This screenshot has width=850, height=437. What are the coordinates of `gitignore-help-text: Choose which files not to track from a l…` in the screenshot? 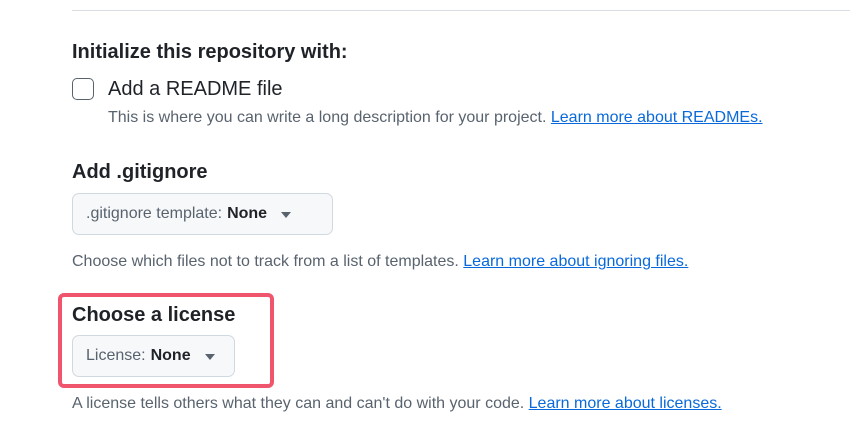 It's located at (265, 261).